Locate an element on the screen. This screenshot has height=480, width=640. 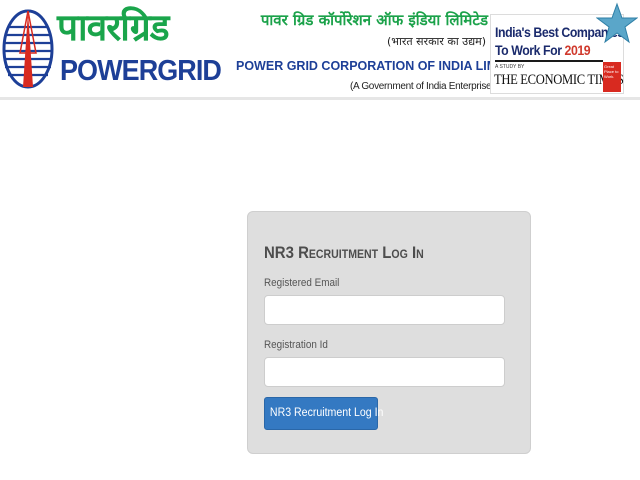
government-tag-english: (A Government of India Enterprise) is located at coordinates (422, 86).